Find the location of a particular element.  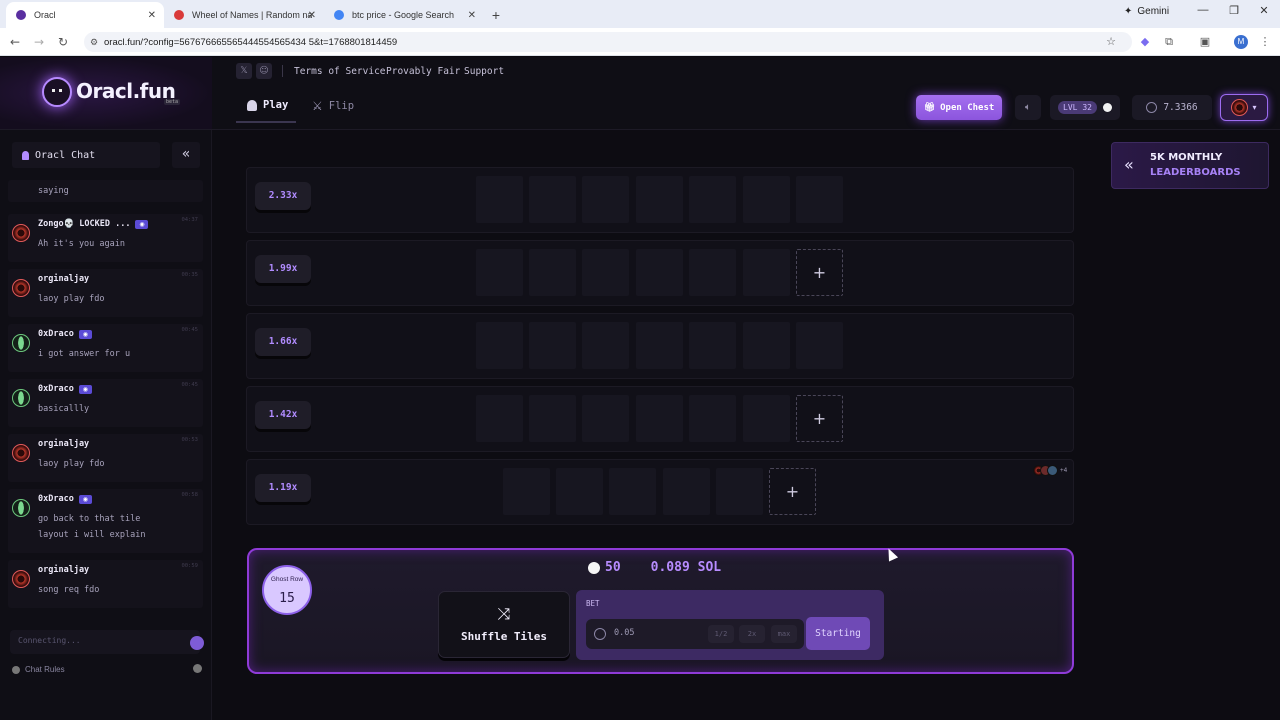

provably-fair-link: Provably Fair is located at coordinates (423, 71).